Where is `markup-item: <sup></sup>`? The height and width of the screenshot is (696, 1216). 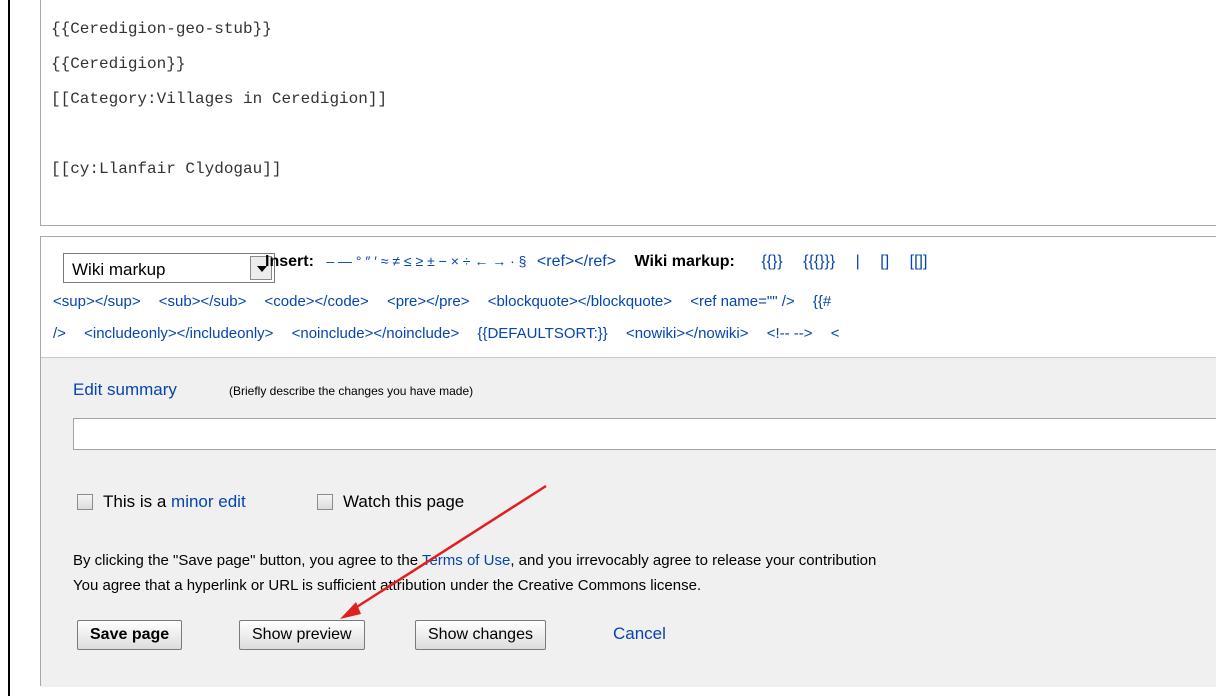 markup-item: <sup></sup> is located at coordinates (97, 301).